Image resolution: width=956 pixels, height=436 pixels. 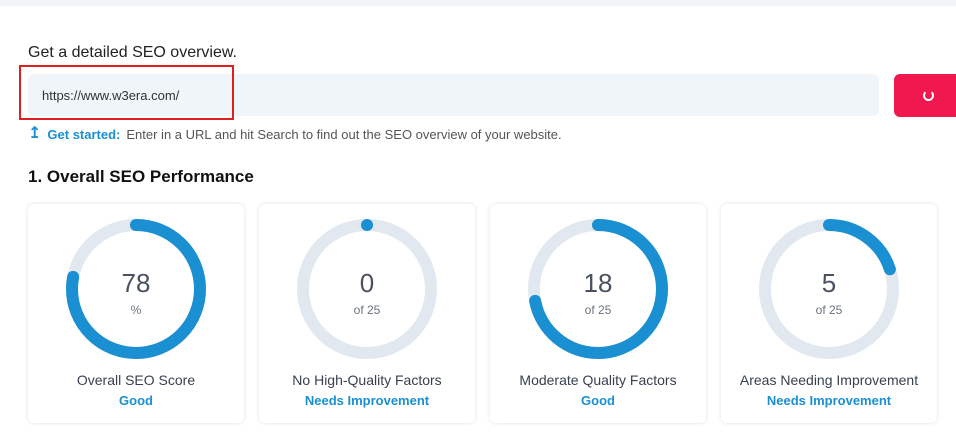 I want to click on score-ring: 5 of 25, so click(x=829, y=289).